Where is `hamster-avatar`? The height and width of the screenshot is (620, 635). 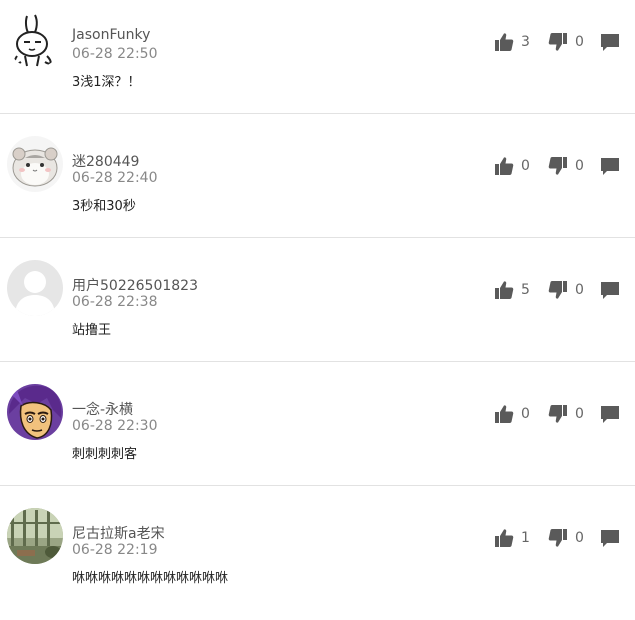 hamster-avatar is located at coordinates (35, 164).